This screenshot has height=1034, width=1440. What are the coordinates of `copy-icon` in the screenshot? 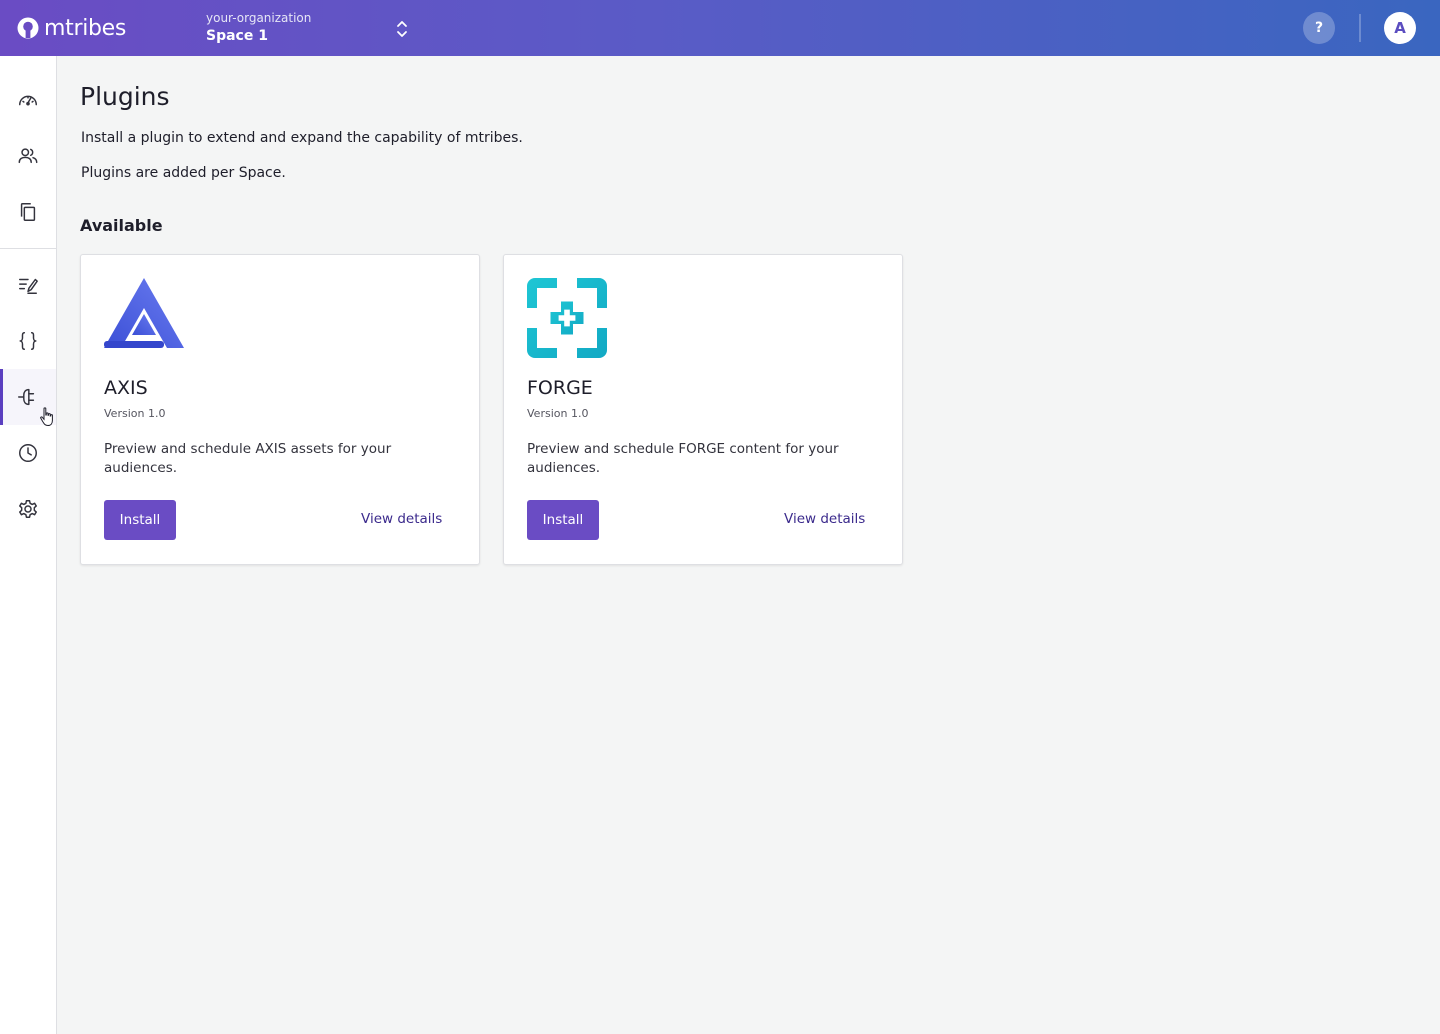 It's located at (28, 212).